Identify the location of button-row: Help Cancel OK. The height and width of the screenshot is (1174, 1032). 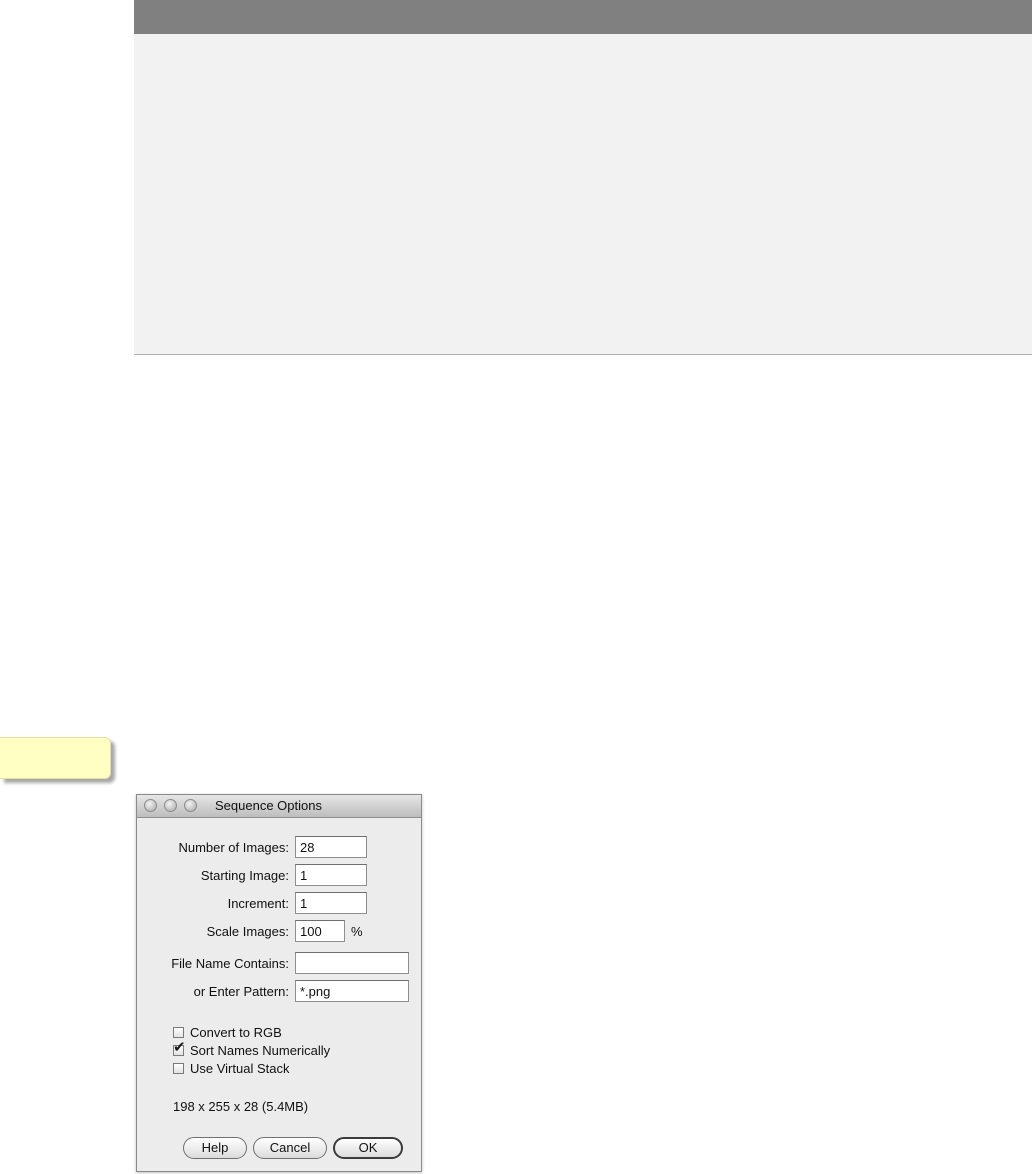
(279, 1148).